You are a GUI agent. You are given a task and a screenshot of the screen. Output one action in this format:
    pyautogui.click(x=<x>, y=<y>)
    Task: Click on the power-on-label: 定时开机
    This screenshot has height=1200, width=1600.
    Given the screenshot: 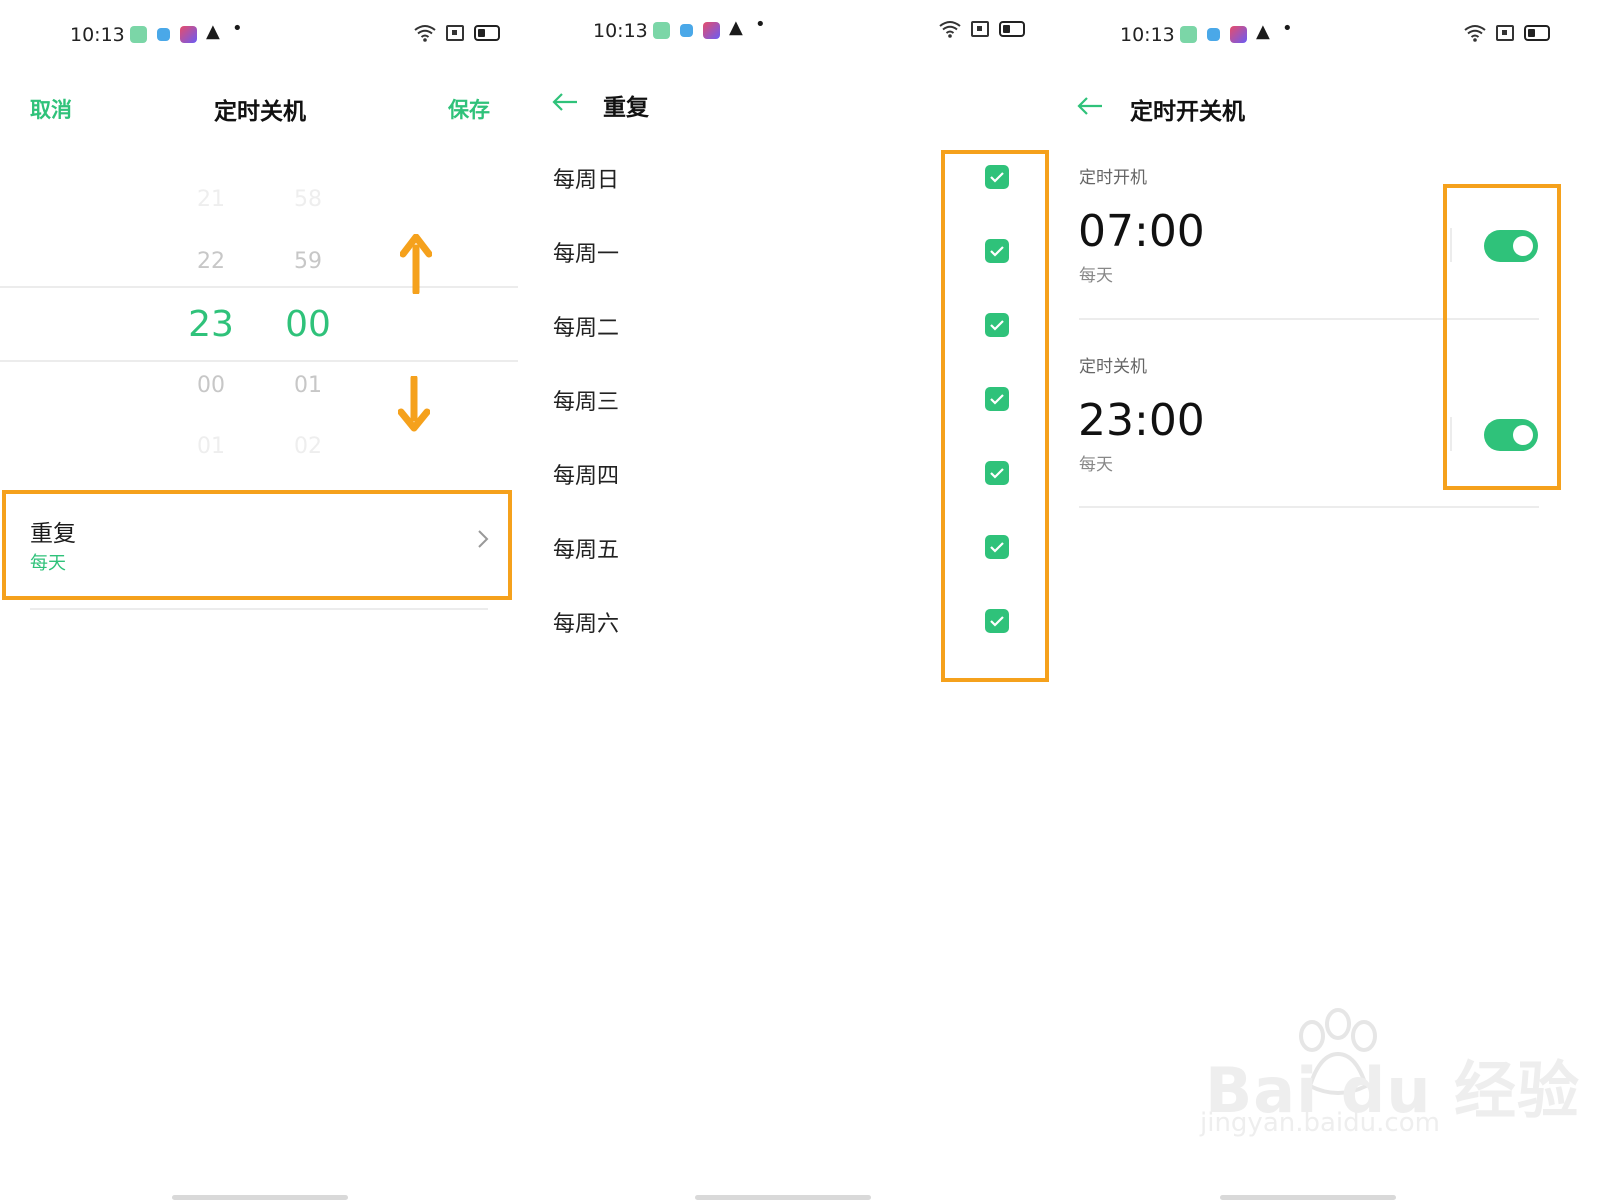 What is the action you would take?
    pyautogui.click(x=1113, y=178)
    